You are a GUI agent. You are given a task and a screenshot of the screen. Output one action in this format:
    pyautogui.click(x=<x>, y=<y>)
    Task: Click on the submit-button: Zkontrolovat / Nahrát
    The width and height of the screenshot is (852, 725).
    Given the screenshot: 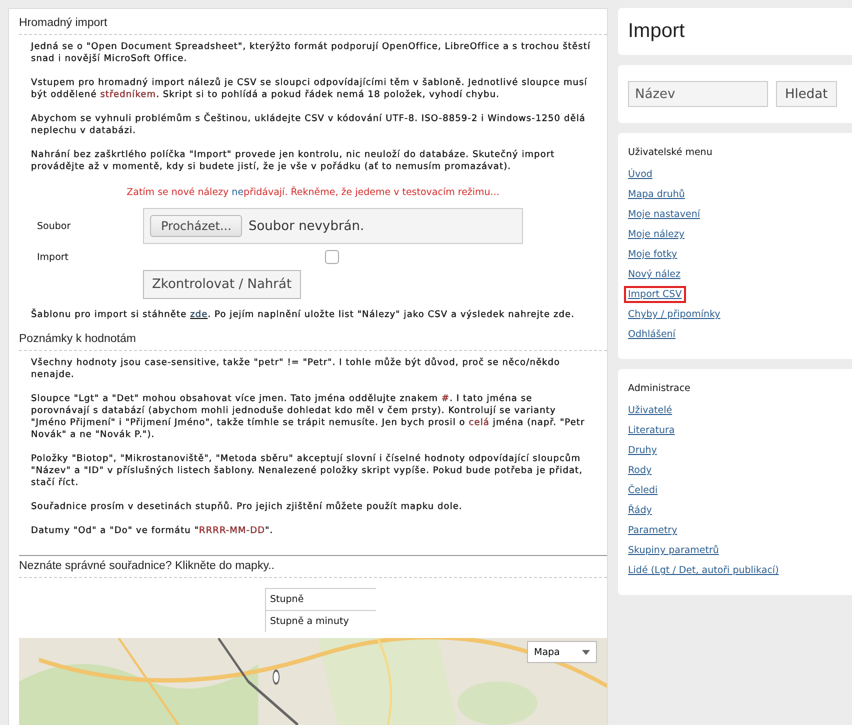 What is the action you would take?
    pyautogui.click(x=222, y=284)
    